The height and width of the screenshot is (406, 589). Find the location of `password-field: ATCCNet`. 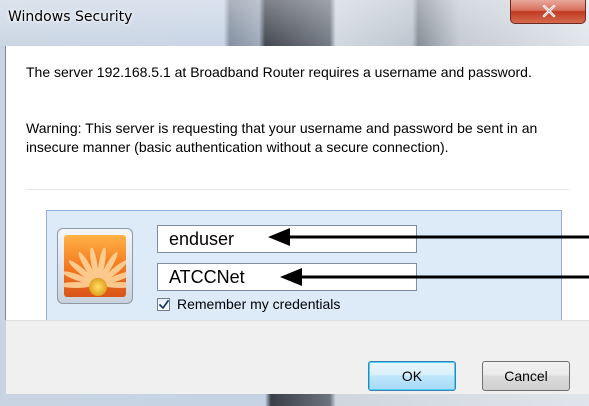

password-field: ATCCNet is located at coordinates (287, 277).